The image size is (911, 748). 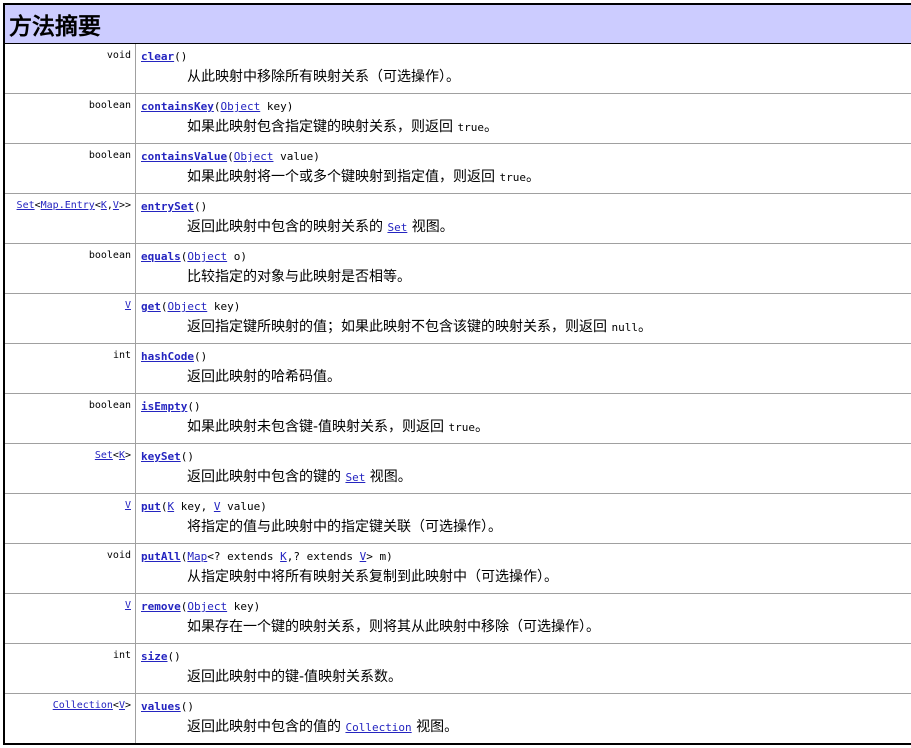 What do you see at coordinates (526, 607) in the screenshot?
I see `method-signature: remove(Object key)` at bounding box center [526, 607].